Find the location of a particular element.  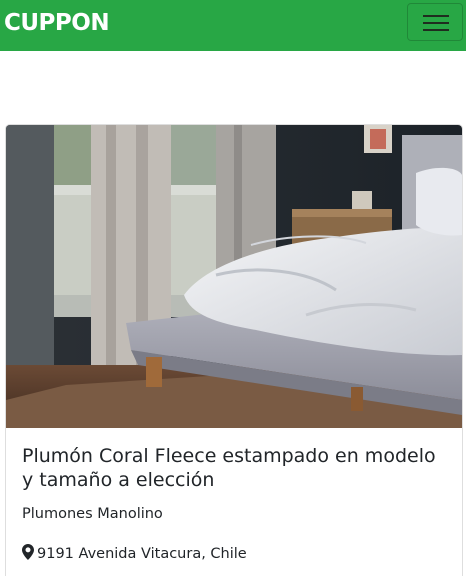

navbar: CUPPON is located at coordinates (233, 25).